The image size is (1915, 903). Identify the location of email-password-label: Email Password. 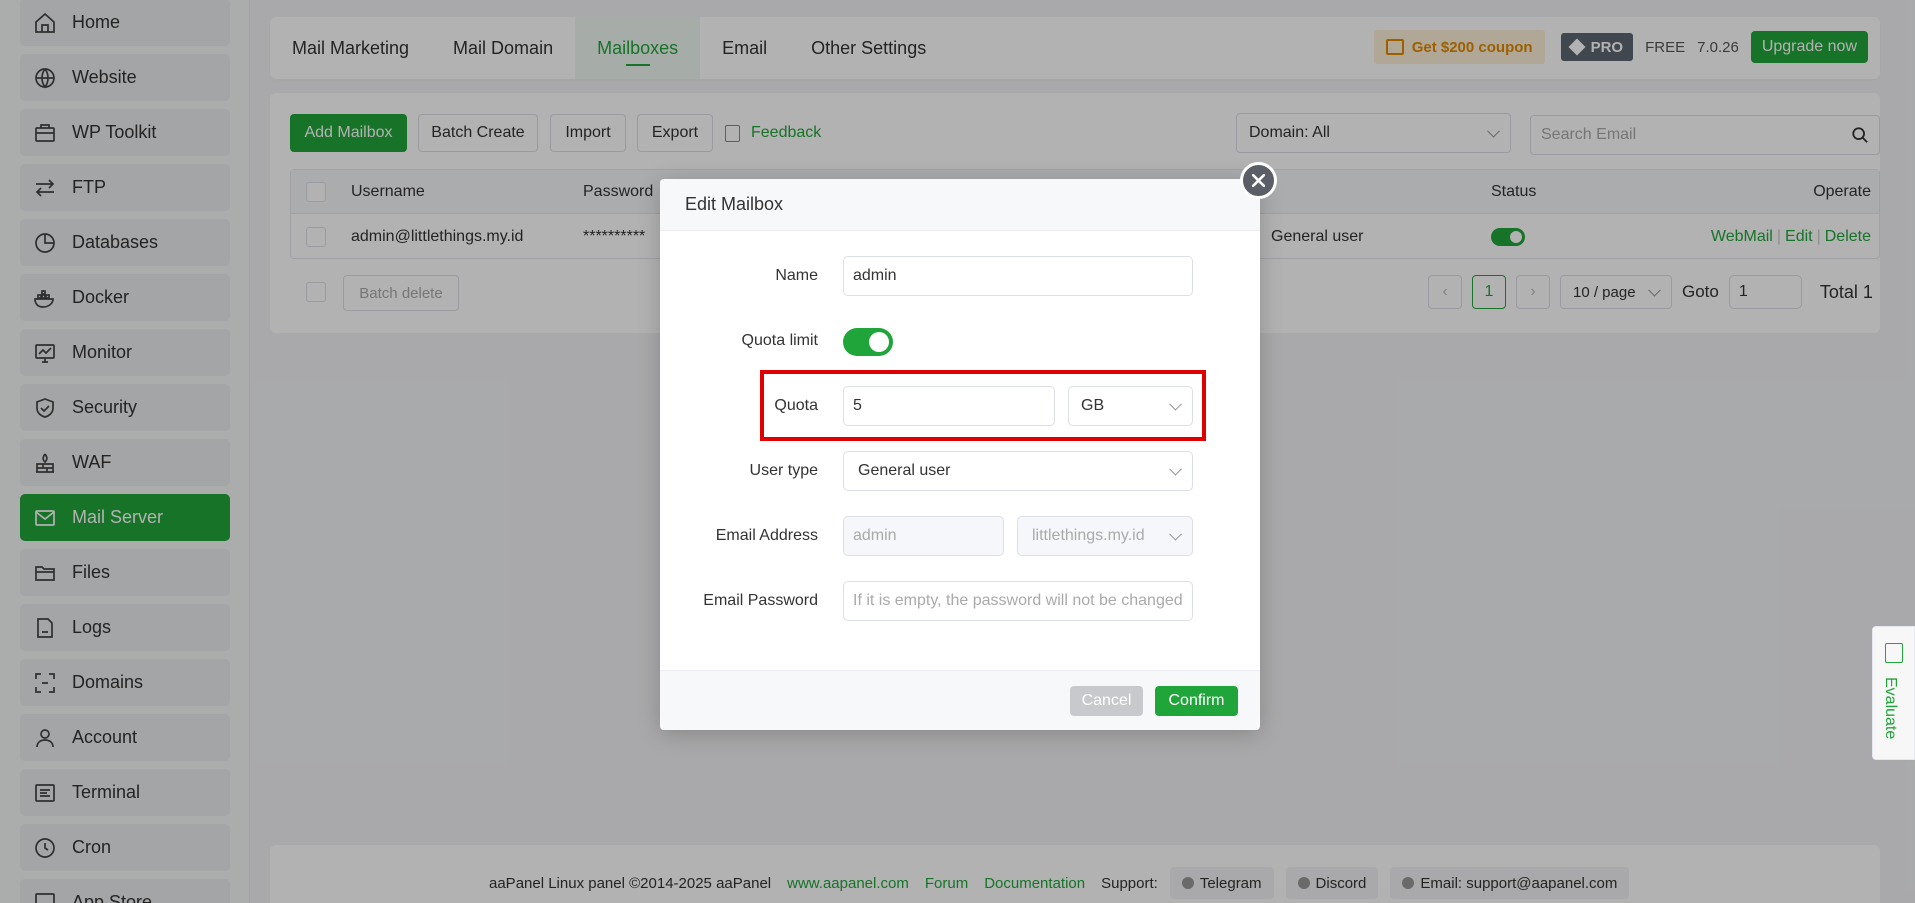
(760, 600).